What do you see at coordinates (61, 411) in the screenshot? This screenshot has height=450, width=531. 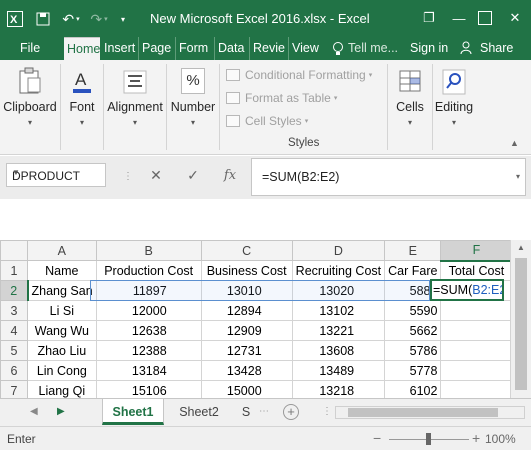 I see `scroll-right-icon: ▶` at bounding box center [61, 411].